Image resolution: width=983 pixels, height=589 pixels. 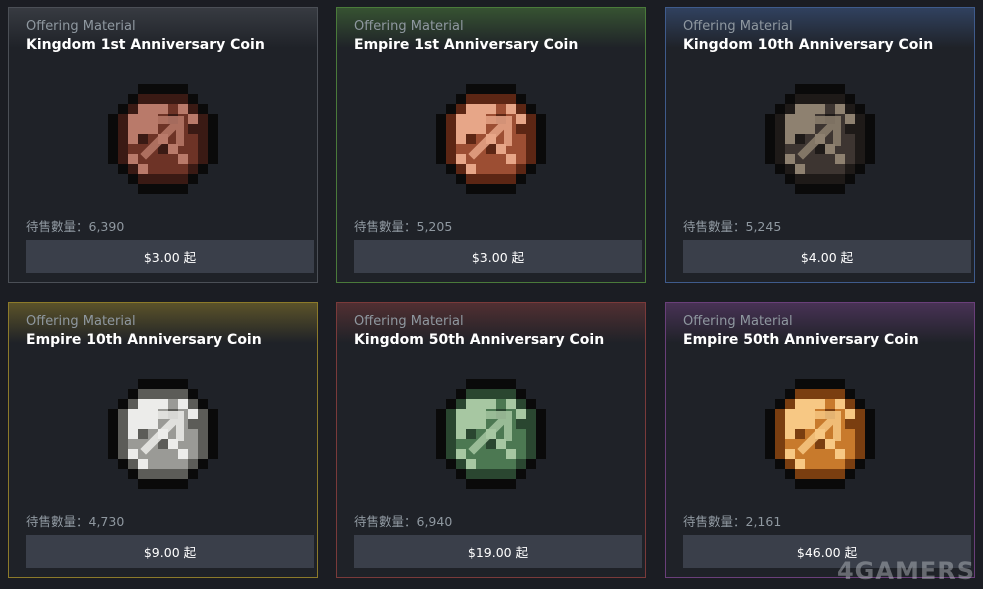 What do you see at coordinates (905, 571) in the screenshot?
I see `watermark: 4GAMERS` at bounding box center [905, 571].